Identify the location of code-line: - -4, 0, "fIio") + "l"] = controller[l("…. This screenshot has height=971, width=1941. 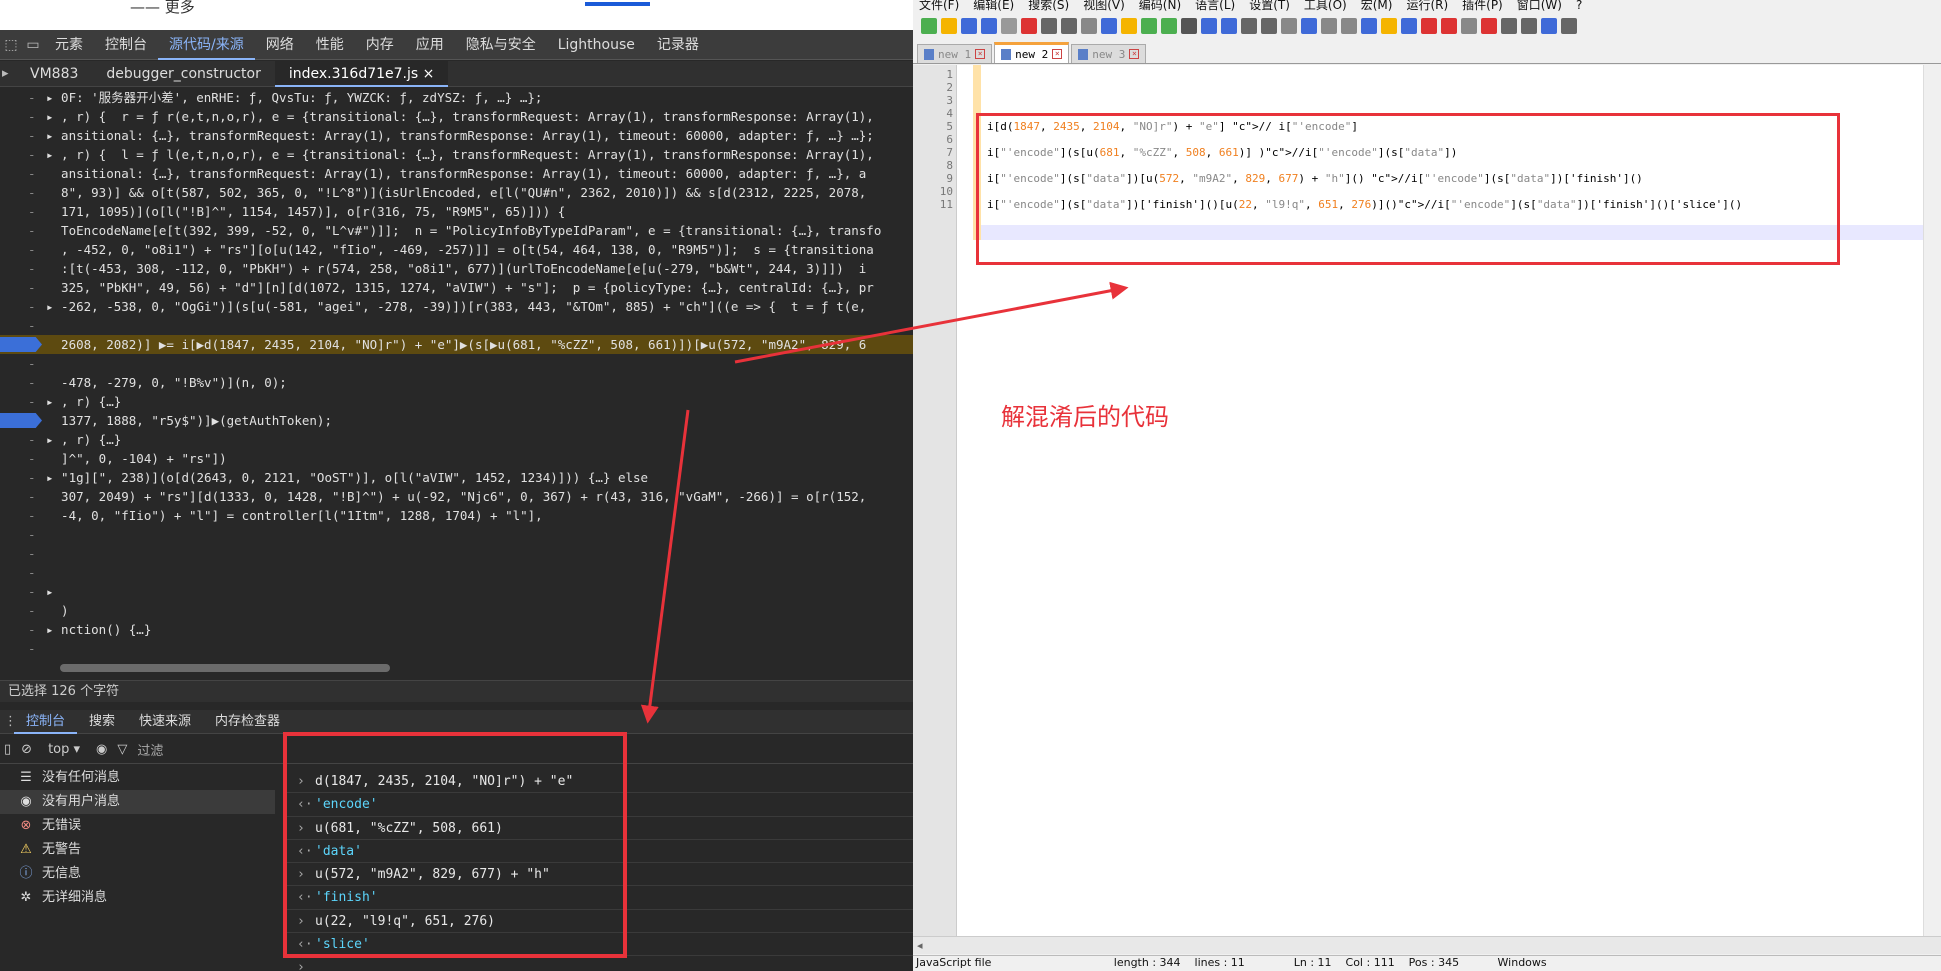
(456, 515).